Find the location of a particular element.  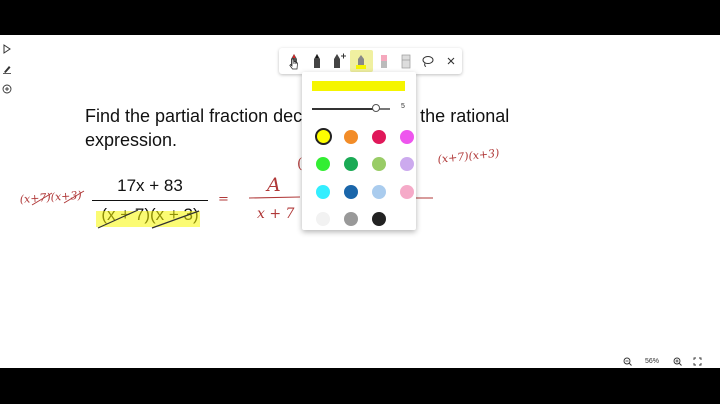

black-pen-tool is located at coordinates (316, 61).